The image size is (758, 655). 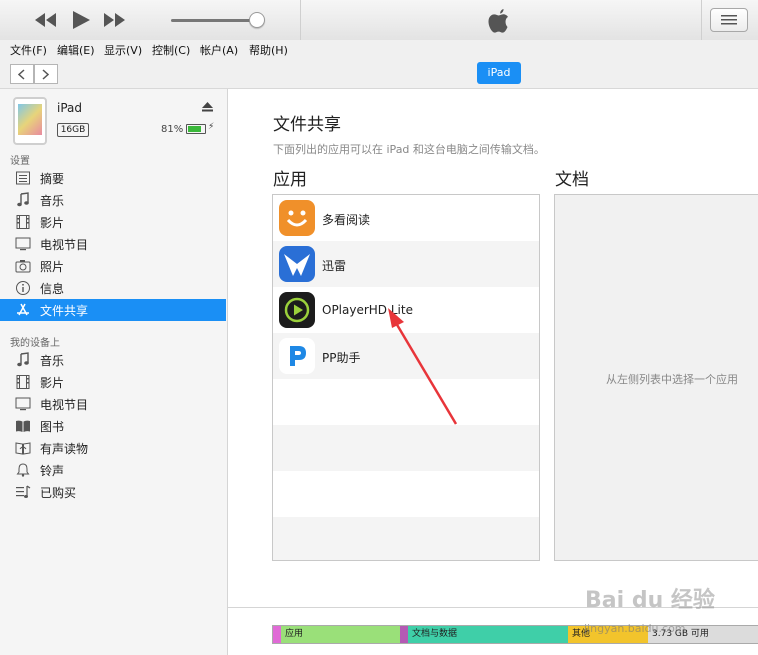 I want to click on menu-help: 帮助(H), so click(x=268, y=50).